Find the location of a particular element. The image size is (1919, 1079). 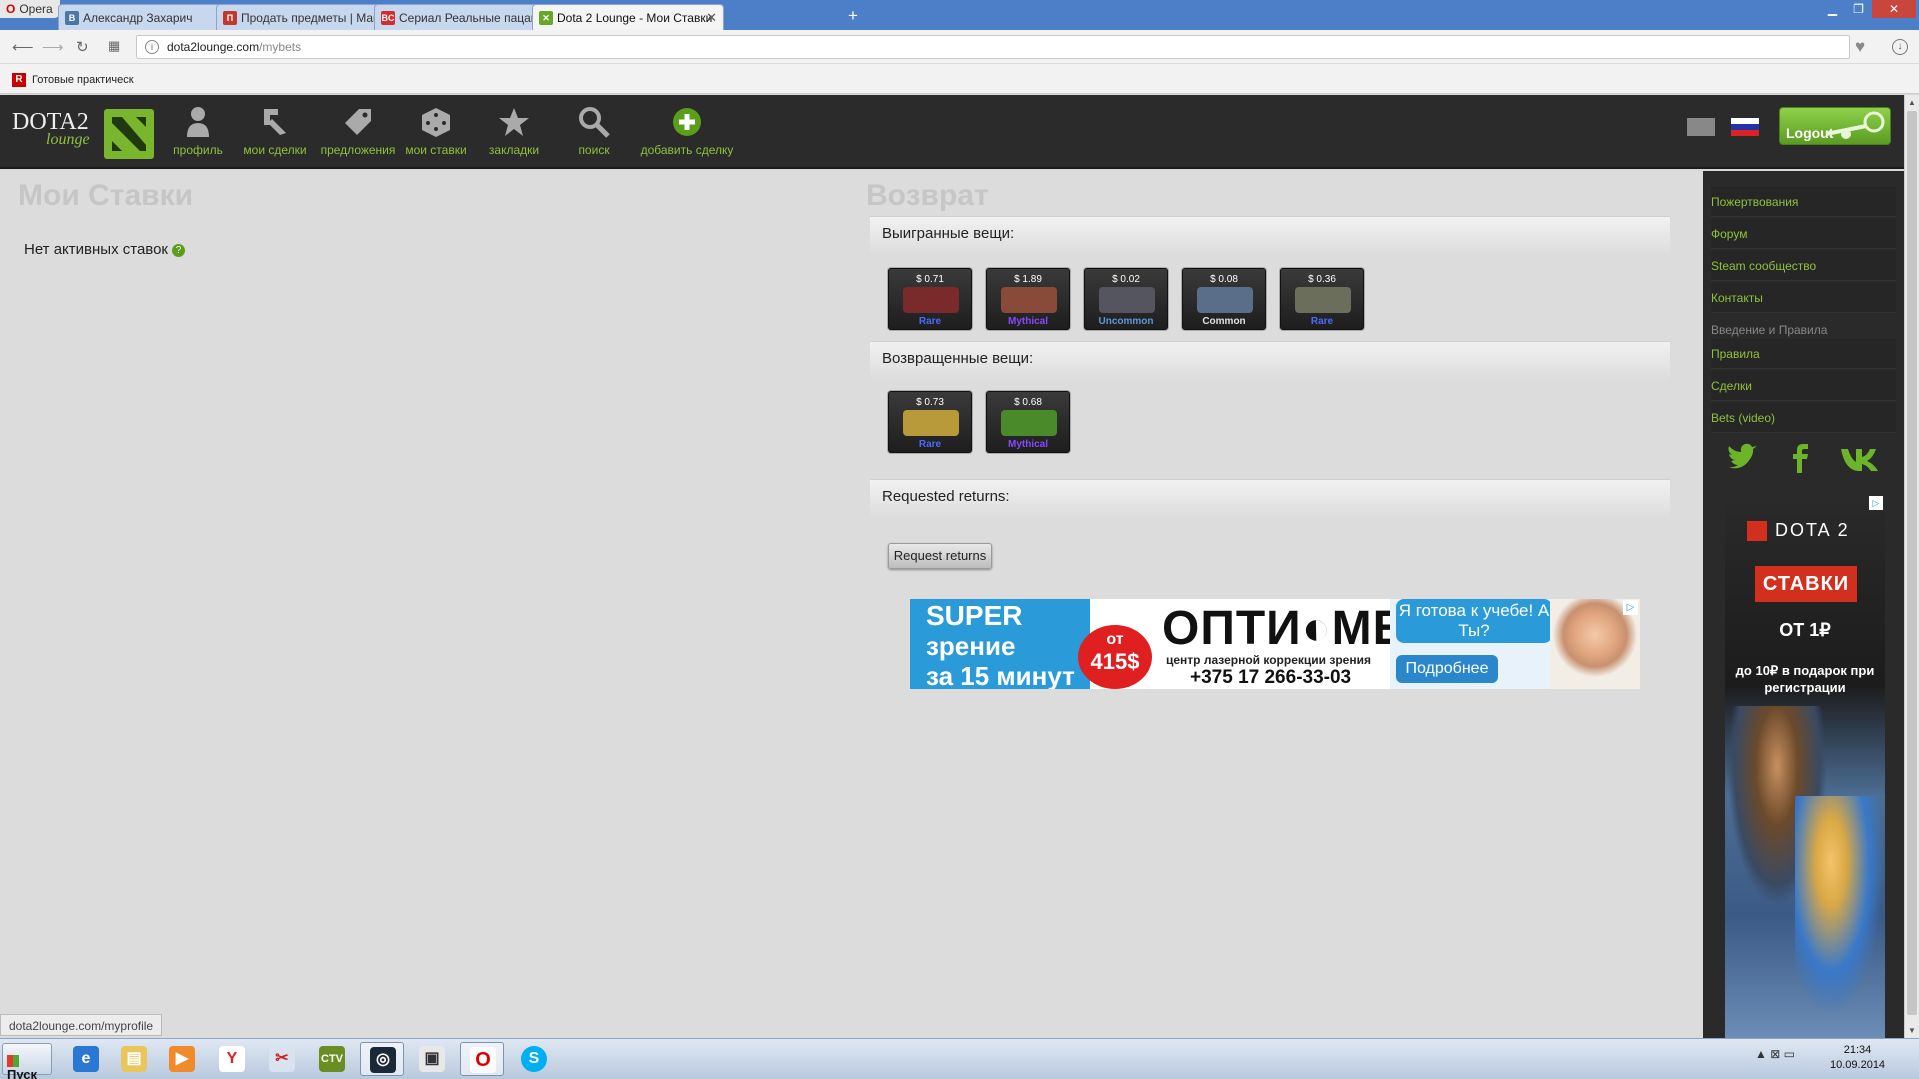

twitter-icon is located at coordinates (1742, 458).